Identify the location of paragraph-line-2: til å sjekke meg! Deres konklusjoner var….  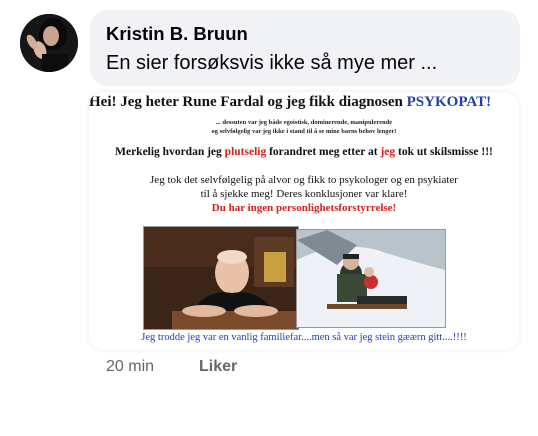
(304, 194).